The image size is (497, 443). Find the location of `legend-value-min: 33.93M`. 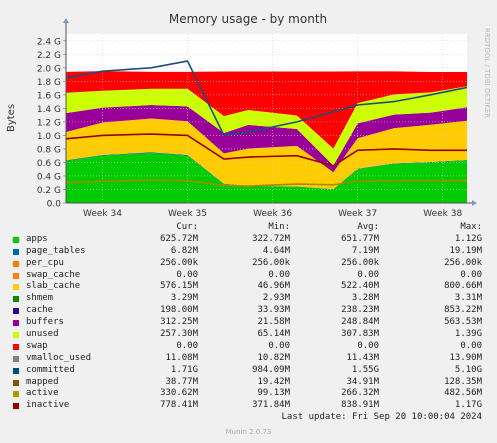

legend-value-min: 33.93M is located at coordinates (273, 310).